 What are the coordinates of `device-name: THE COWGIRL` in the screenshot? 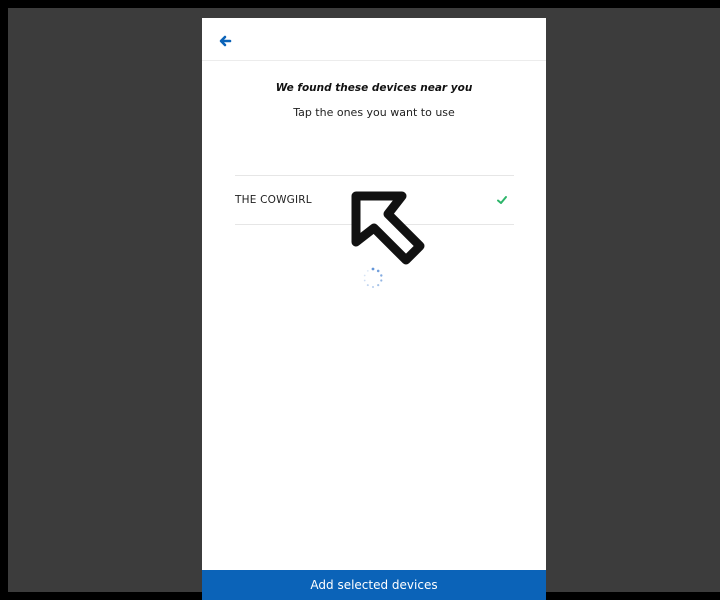 It's located at (273, 200).